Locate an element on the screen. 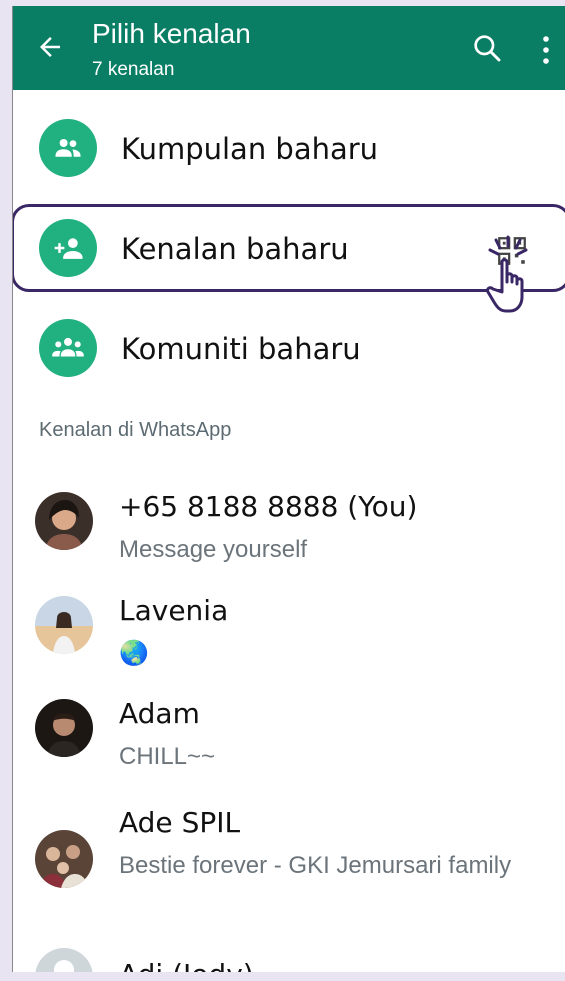 The image size is (565, 981). back-button is located at coordinates (50, 47).